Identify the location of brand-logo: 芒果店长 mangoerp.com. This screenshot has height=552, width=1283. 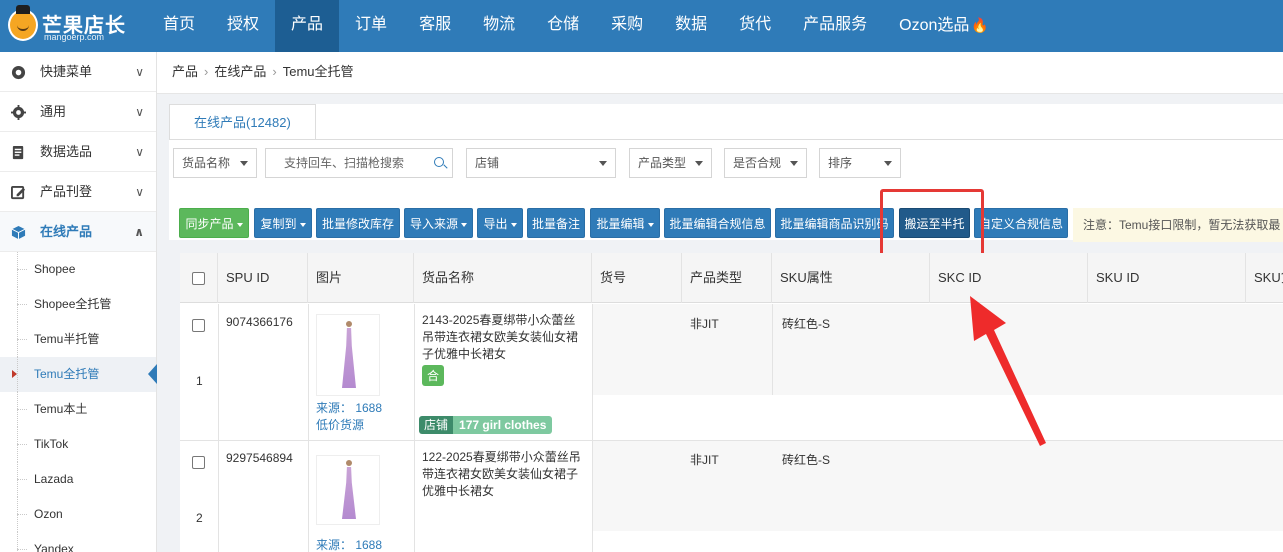
(81, 25).